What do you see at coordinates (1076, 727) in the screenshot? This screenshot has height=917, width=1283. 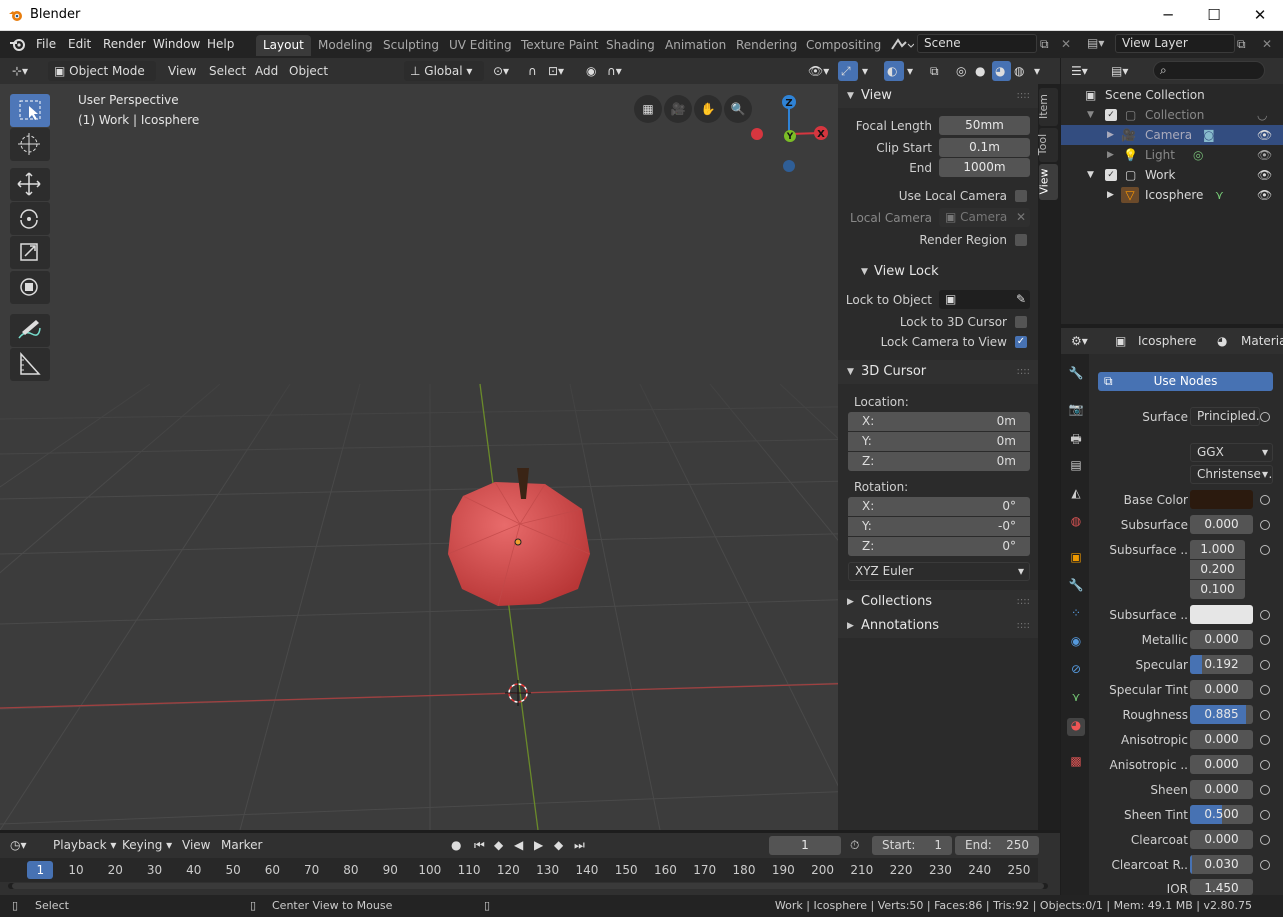 I see `material-tab-active-icon: ◕` at bounding box center [1076, 727].